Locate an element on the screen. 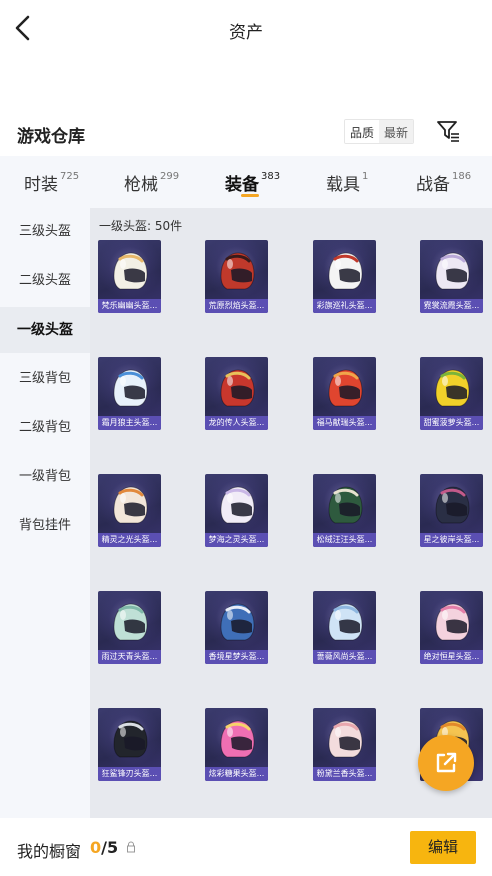  share-float-button is located at coordinates (446, 763).